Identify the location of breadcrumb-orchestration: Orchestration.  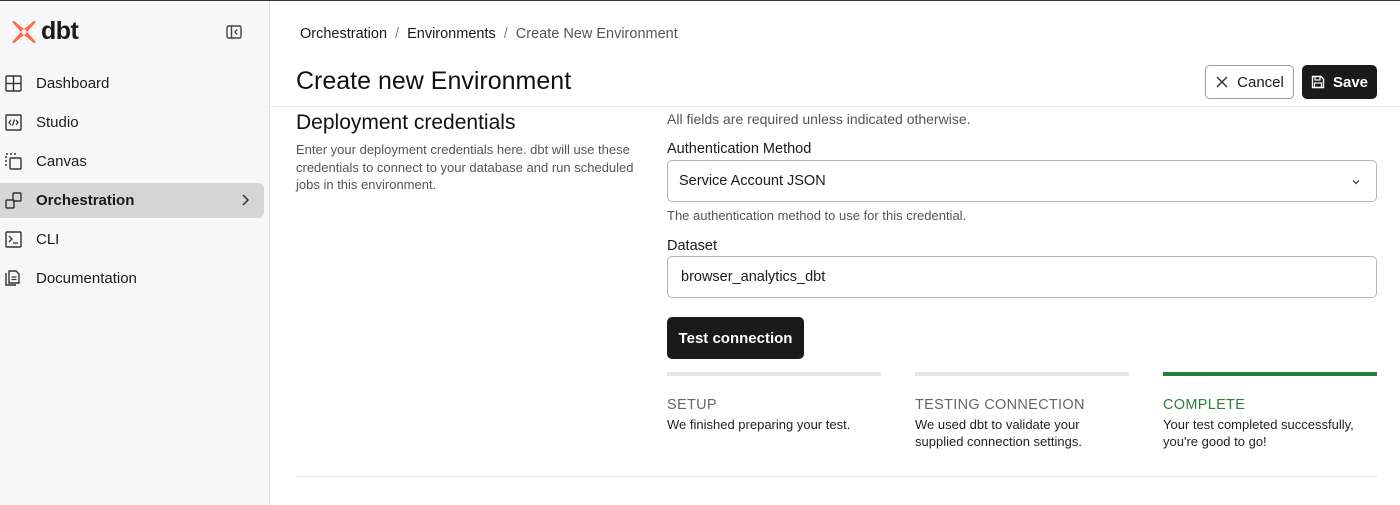
(343, 34).